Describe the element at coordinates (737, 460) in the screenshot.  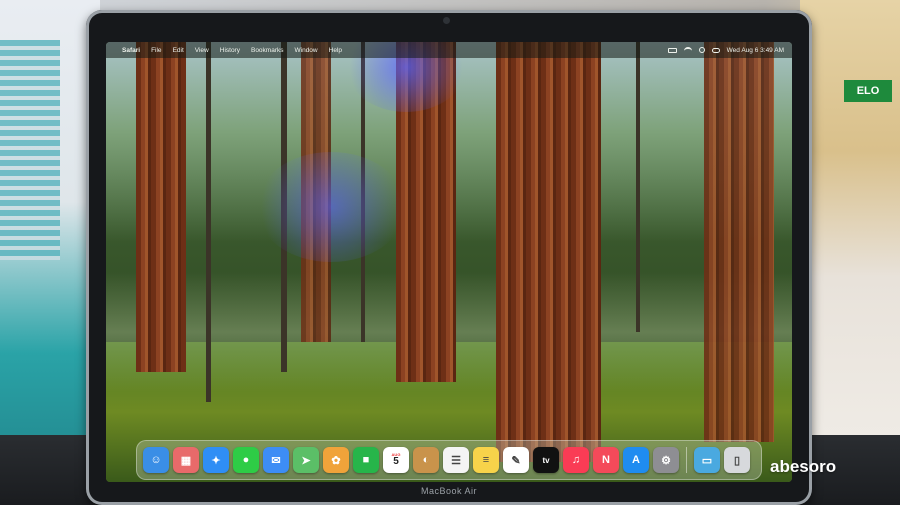
I see `trash-icon: ▯` at that location.